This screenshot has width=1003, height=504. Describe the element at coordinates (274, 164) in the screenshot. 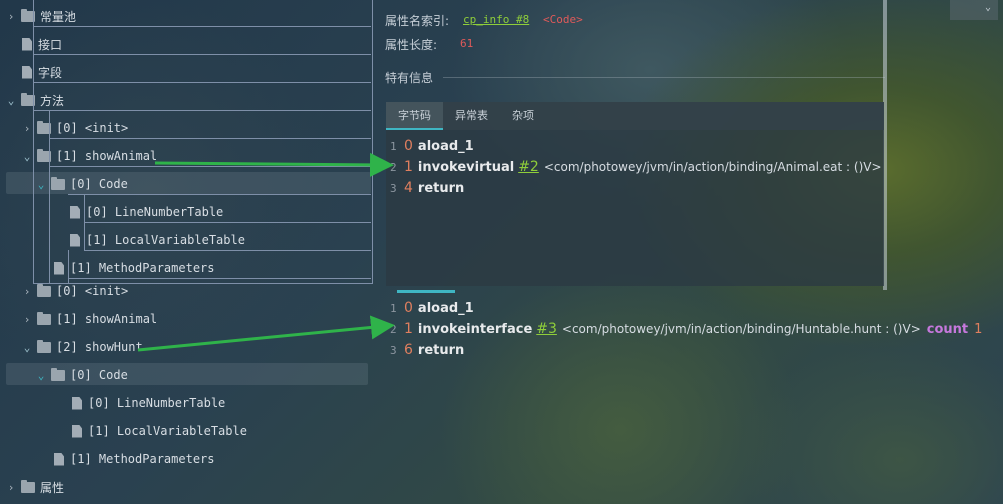

I see `arrow-invokevirtual` at that location.